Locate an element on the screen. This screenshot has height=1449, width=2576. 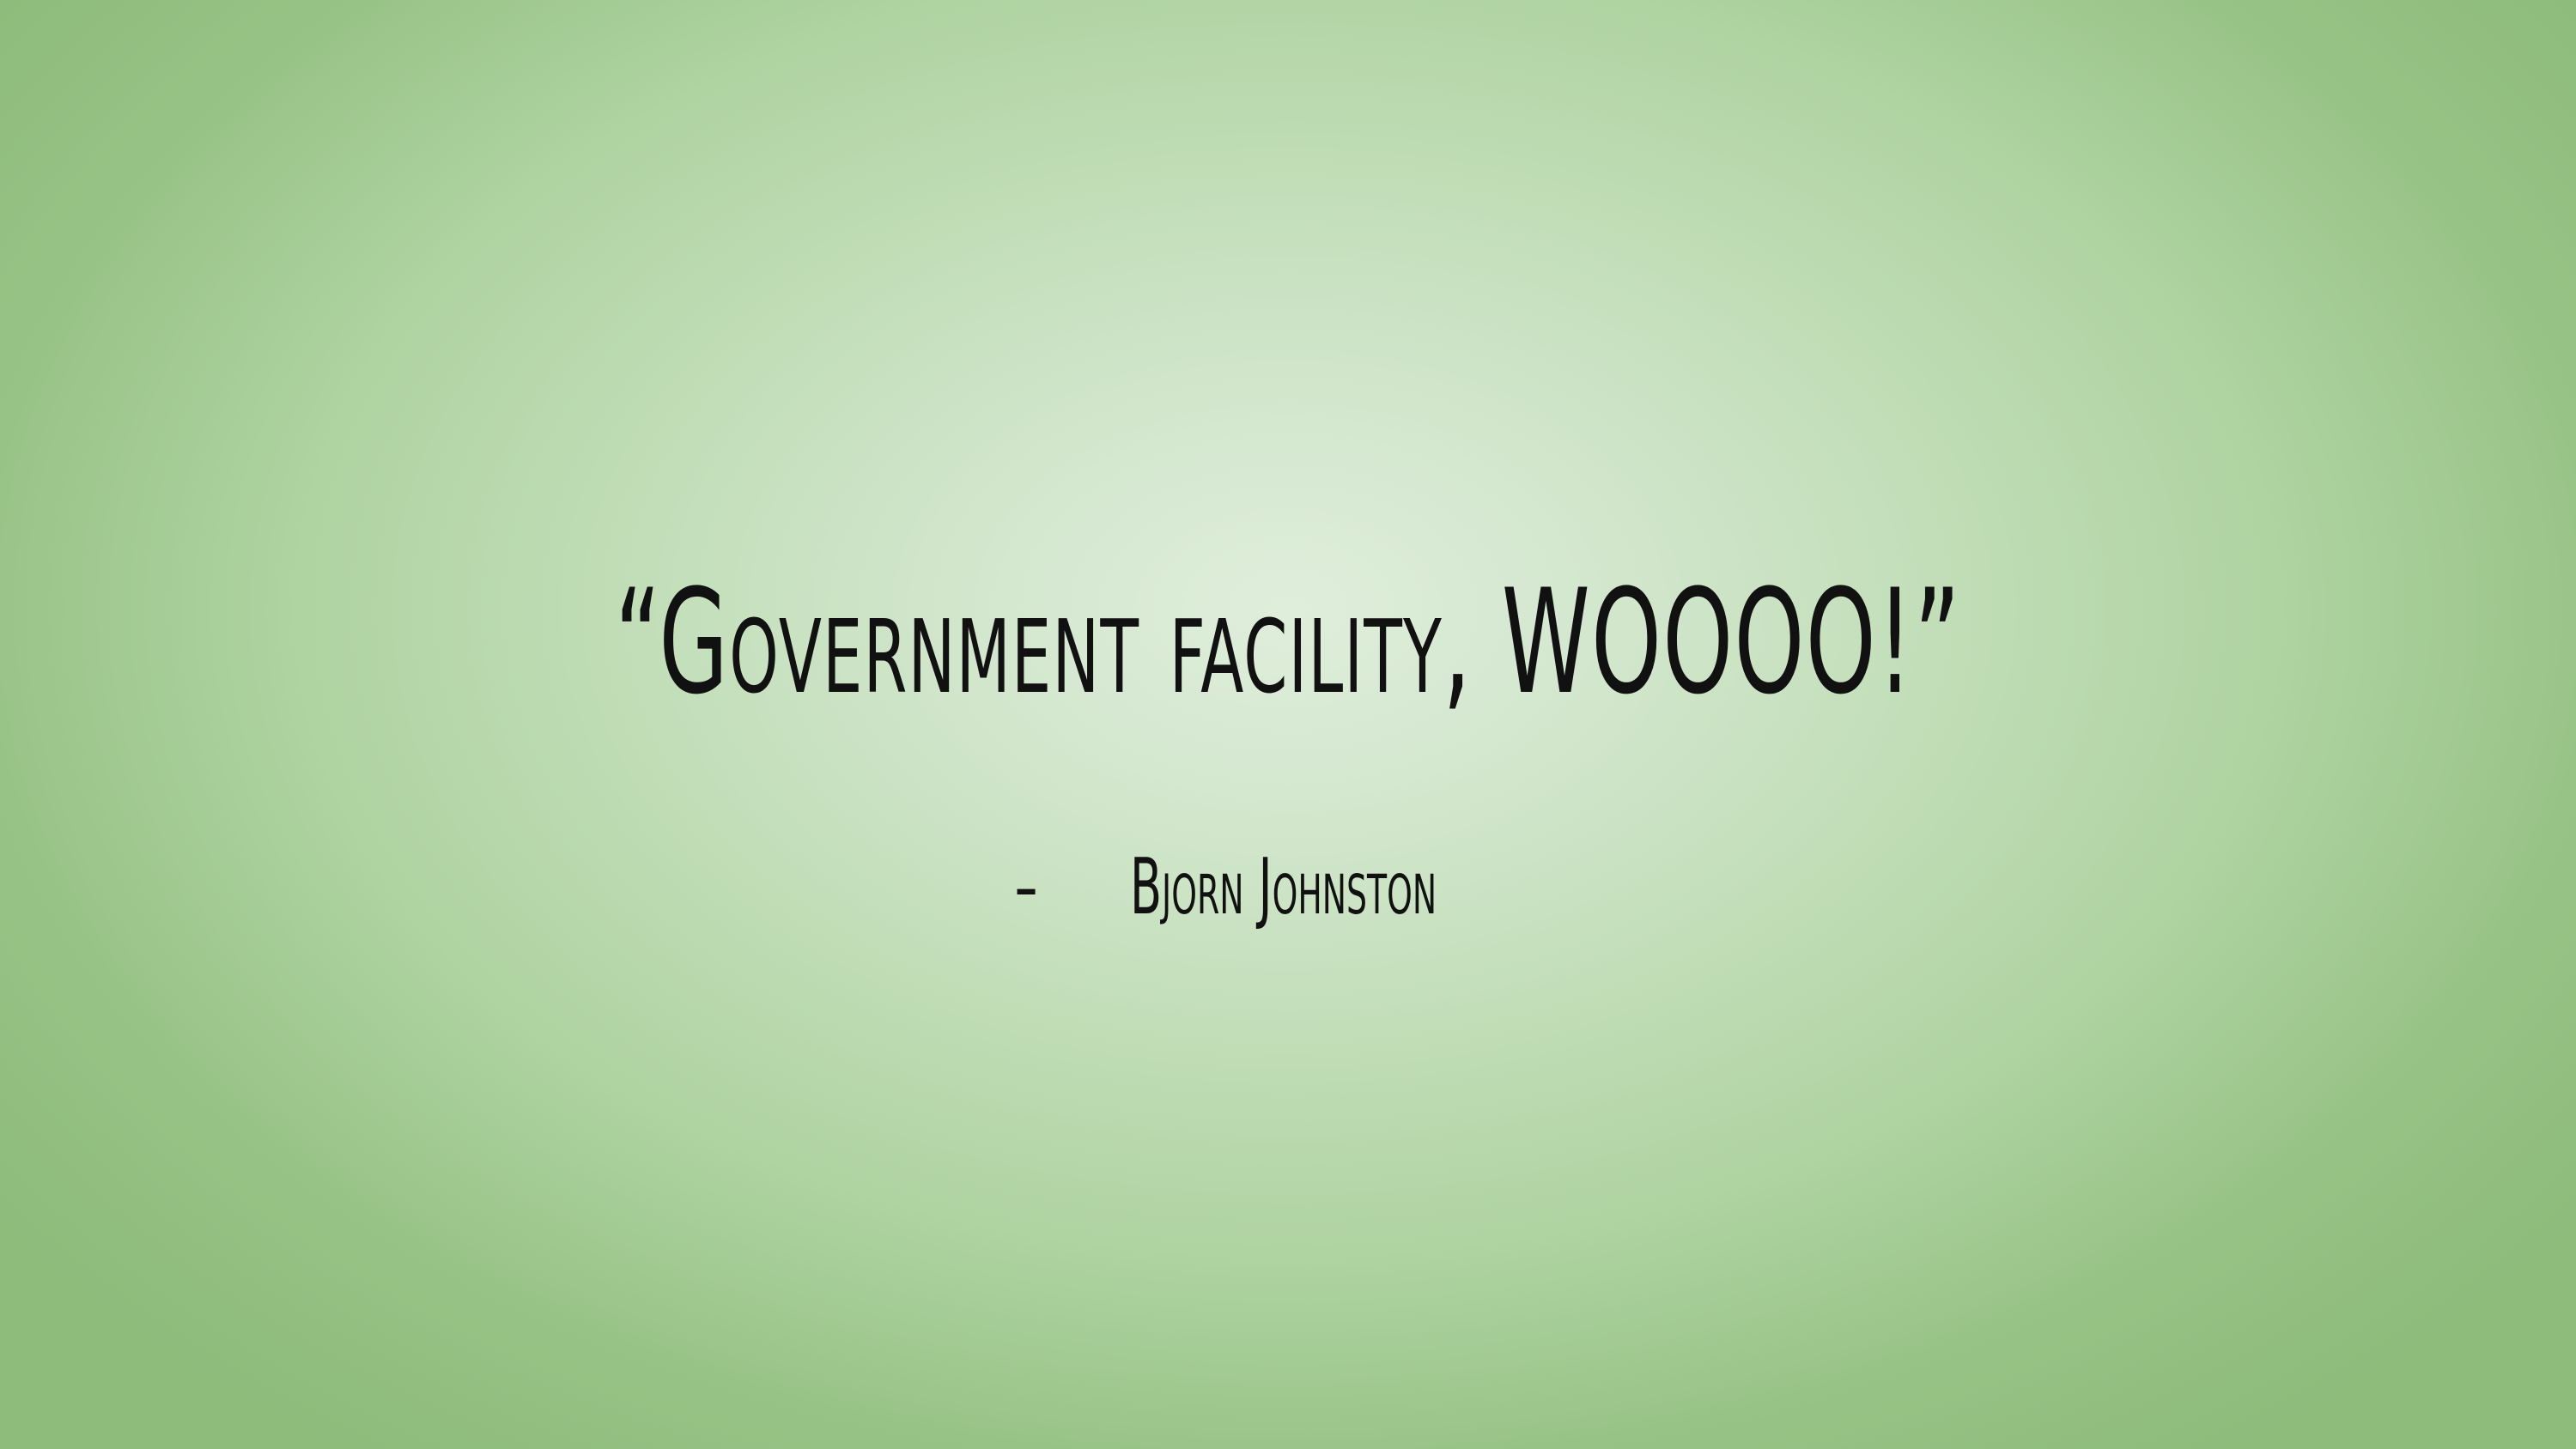
quote-text: “Government facility, WOOOO!” is located at coordinates (1288, 642).